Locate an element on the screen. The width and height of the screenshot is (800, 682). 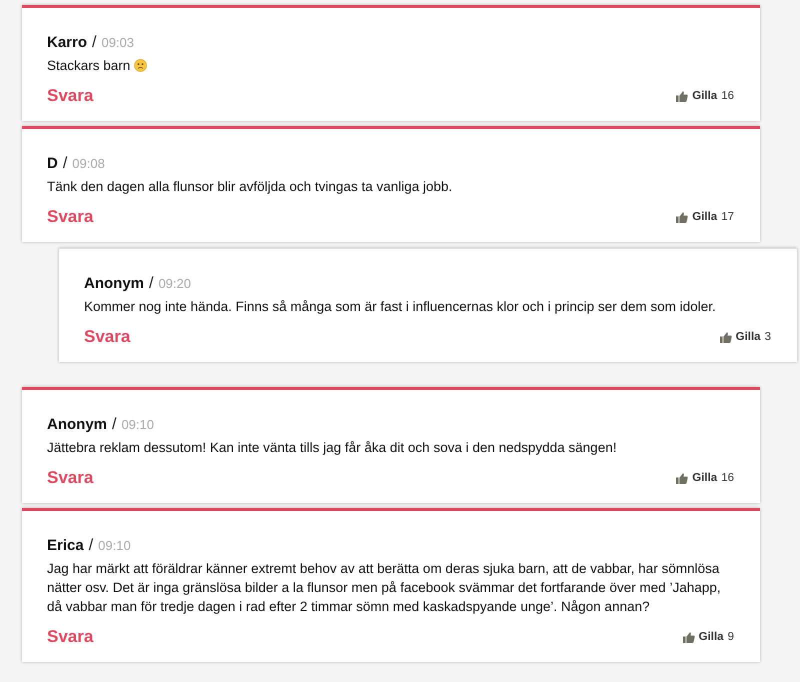
comment-time: 09:08 is located at coordinates (88, 163).